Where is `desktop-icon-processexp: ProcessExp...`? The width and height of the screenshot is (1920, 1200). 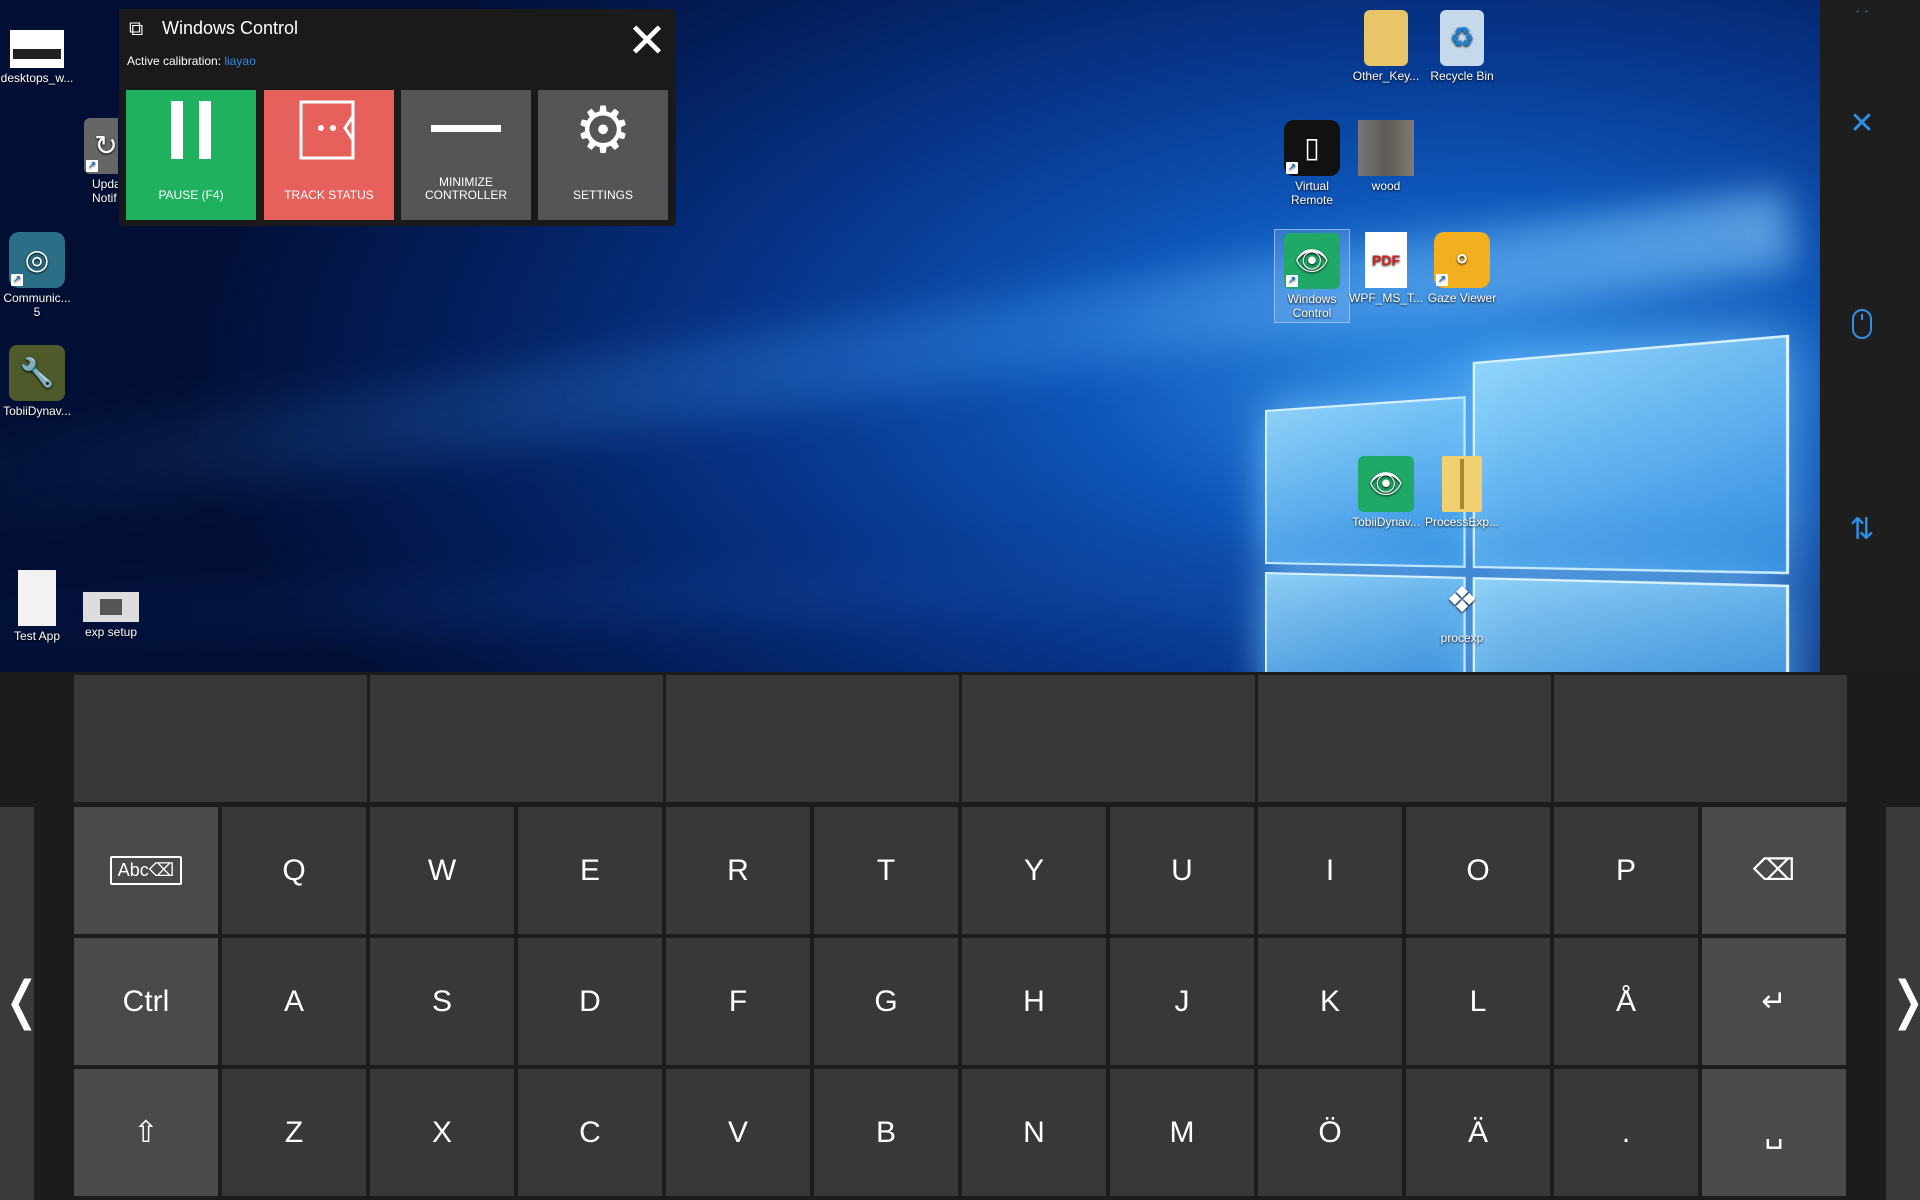
desktop-icon-processexp: ProcessExp... is located at coordinates (1462, 492).